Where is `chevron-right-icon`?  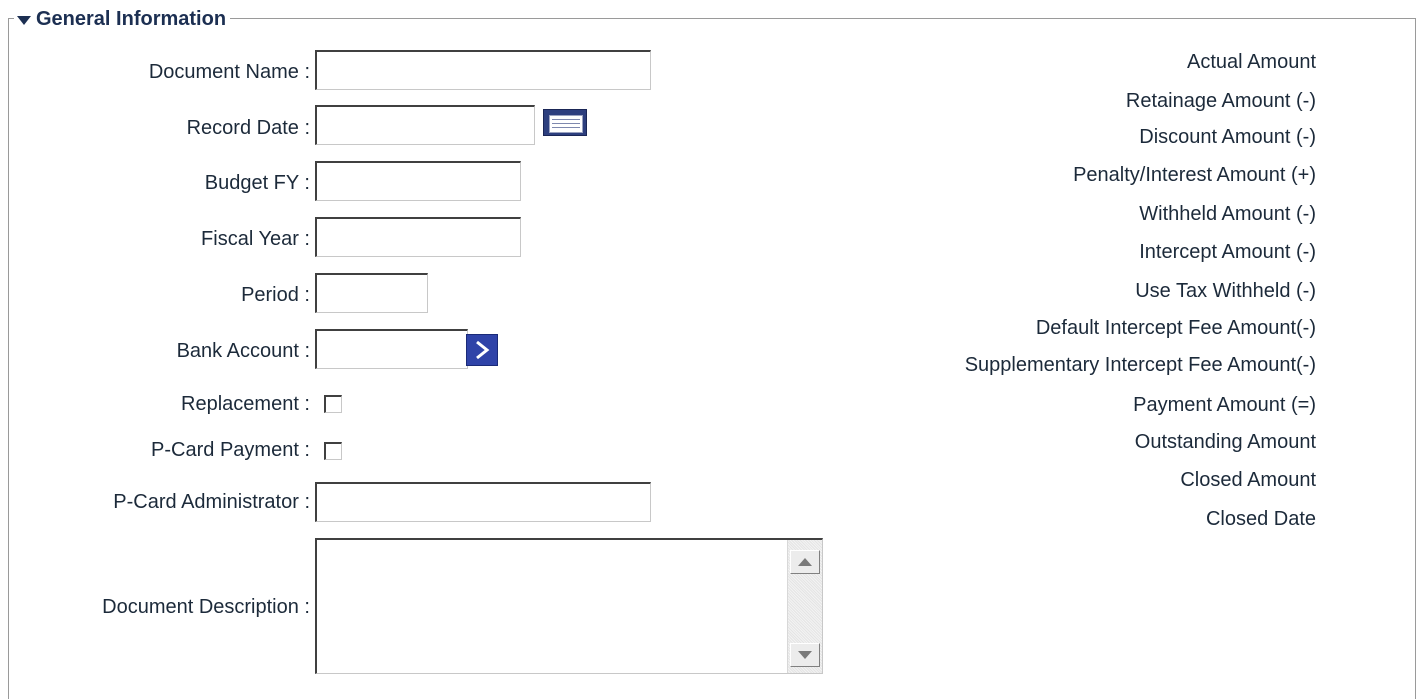
chevron-right-icon is located at coordinates (483, 350).